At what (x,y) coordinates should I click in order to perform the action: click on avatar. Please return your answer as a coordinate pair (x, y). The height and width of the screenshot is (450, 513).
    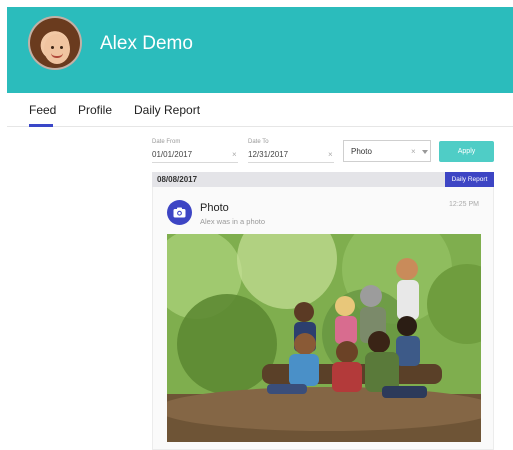
    Looking at the image, I should click on (55, 43).